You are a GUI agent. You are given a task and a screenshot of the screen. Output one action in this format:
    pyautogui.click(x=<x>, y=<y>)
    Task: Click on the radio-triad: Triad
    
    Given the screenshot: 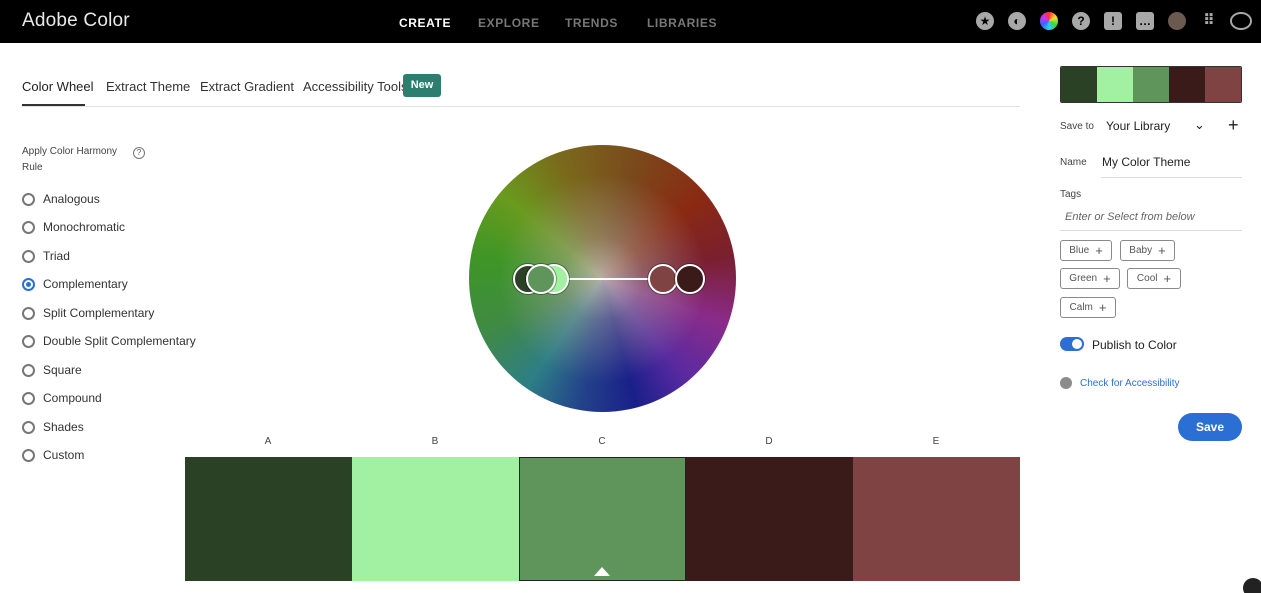 What is the action you would take?
    pyautogui.click(x=46, y=256)
    